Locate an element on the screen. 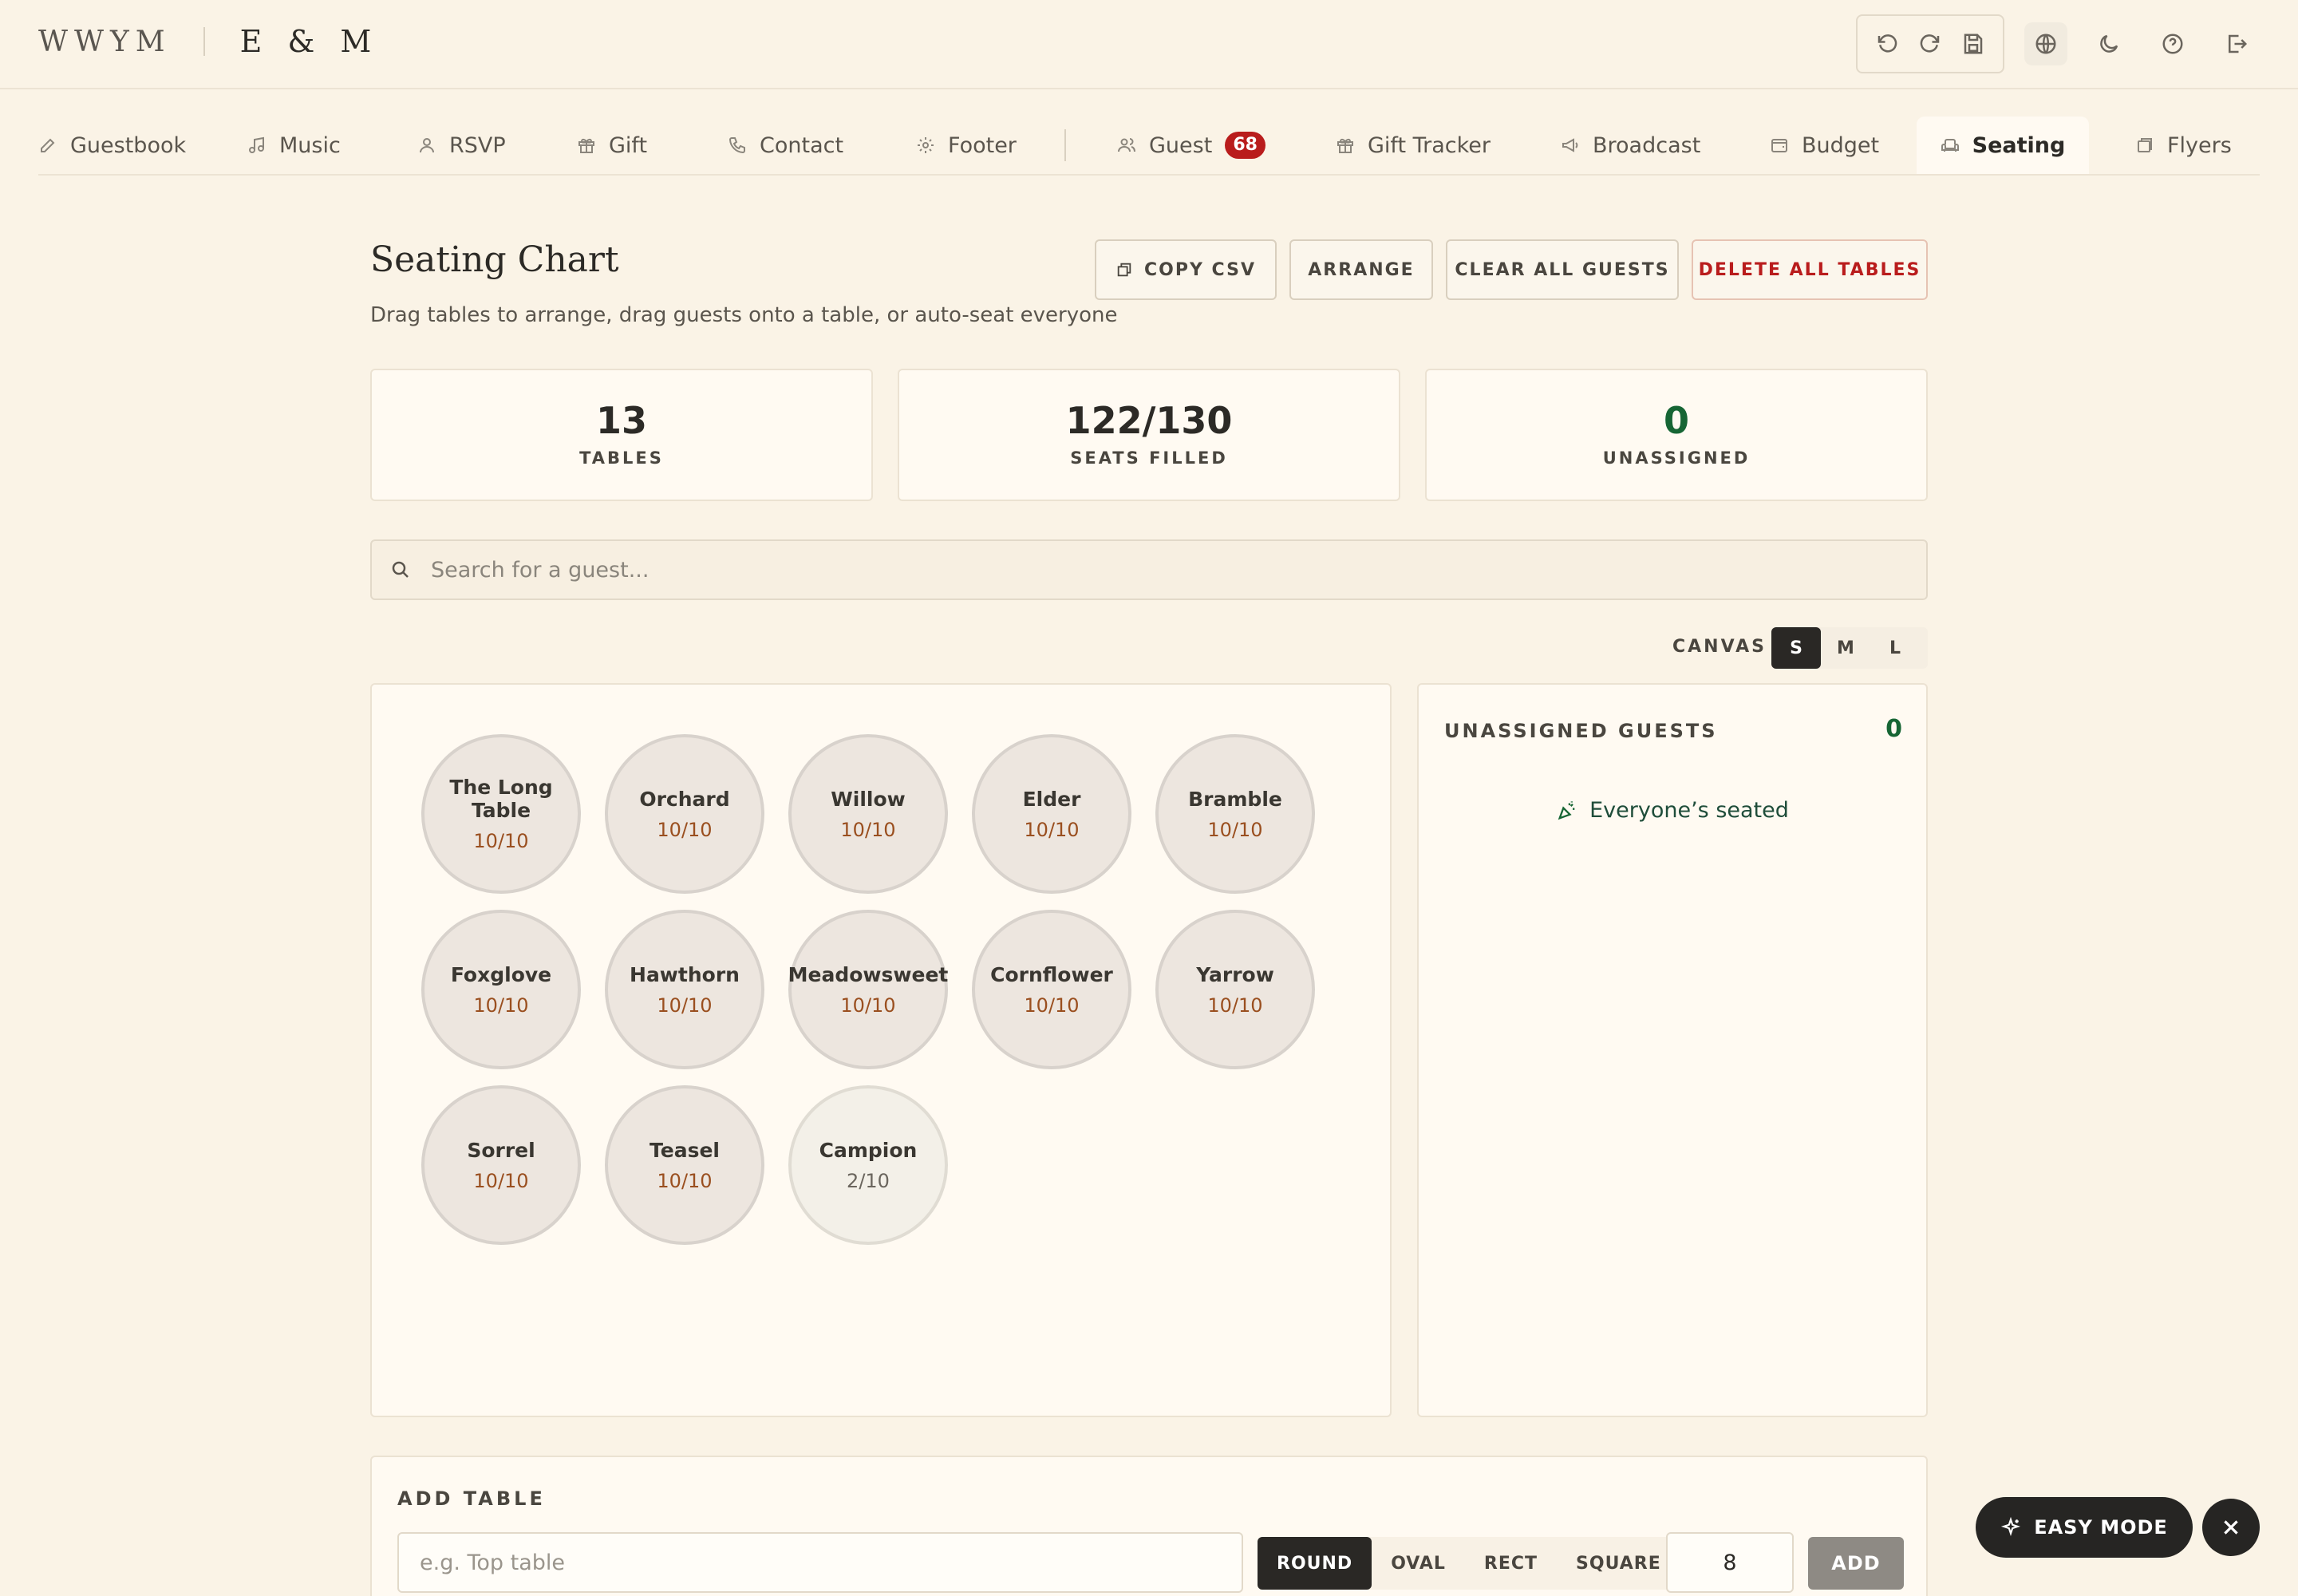  tab-divider is located at coordinates (1065, 145).